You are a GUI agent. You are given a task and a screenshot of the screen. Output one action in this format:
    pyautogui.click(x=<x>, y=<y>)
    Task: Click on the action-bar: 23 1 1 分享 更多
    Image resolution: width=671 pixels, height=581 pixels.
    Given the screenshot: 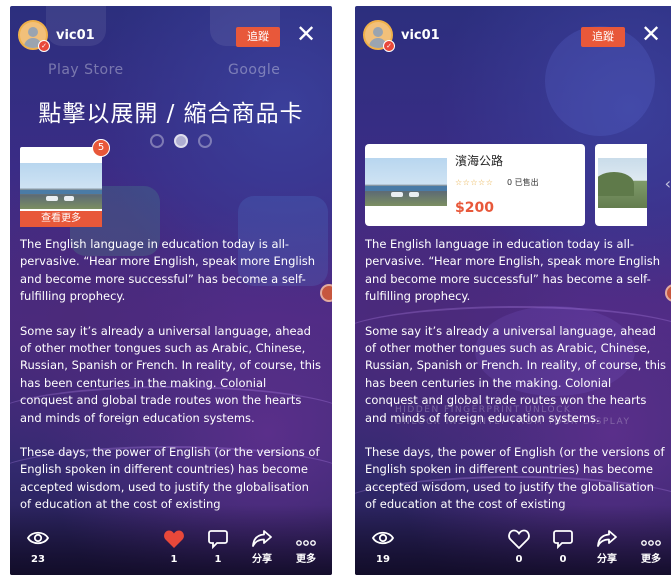 What is the action you would take?
    pyautogui.click(x=171, y=545)
    